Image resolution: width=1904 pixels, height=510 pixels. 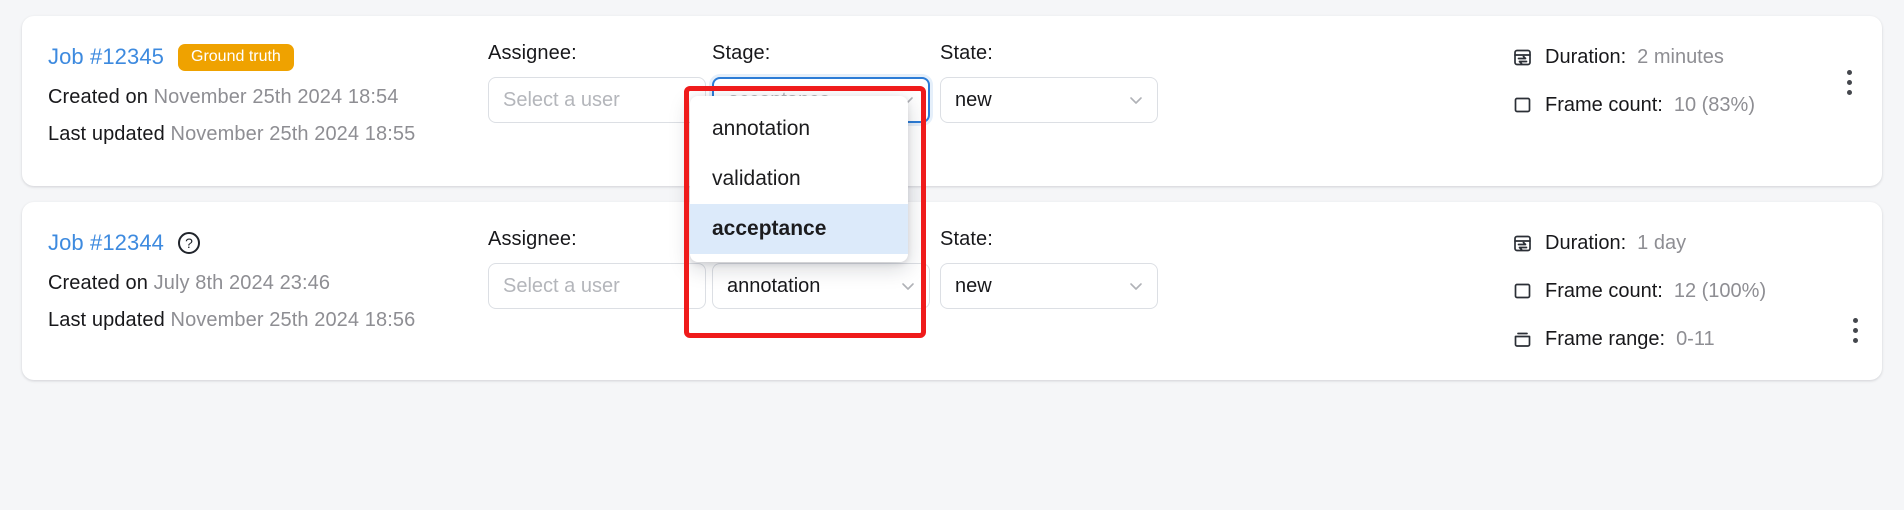 I want to click on stage-option-acceptance: acceptance, so click(x=799, y=229).